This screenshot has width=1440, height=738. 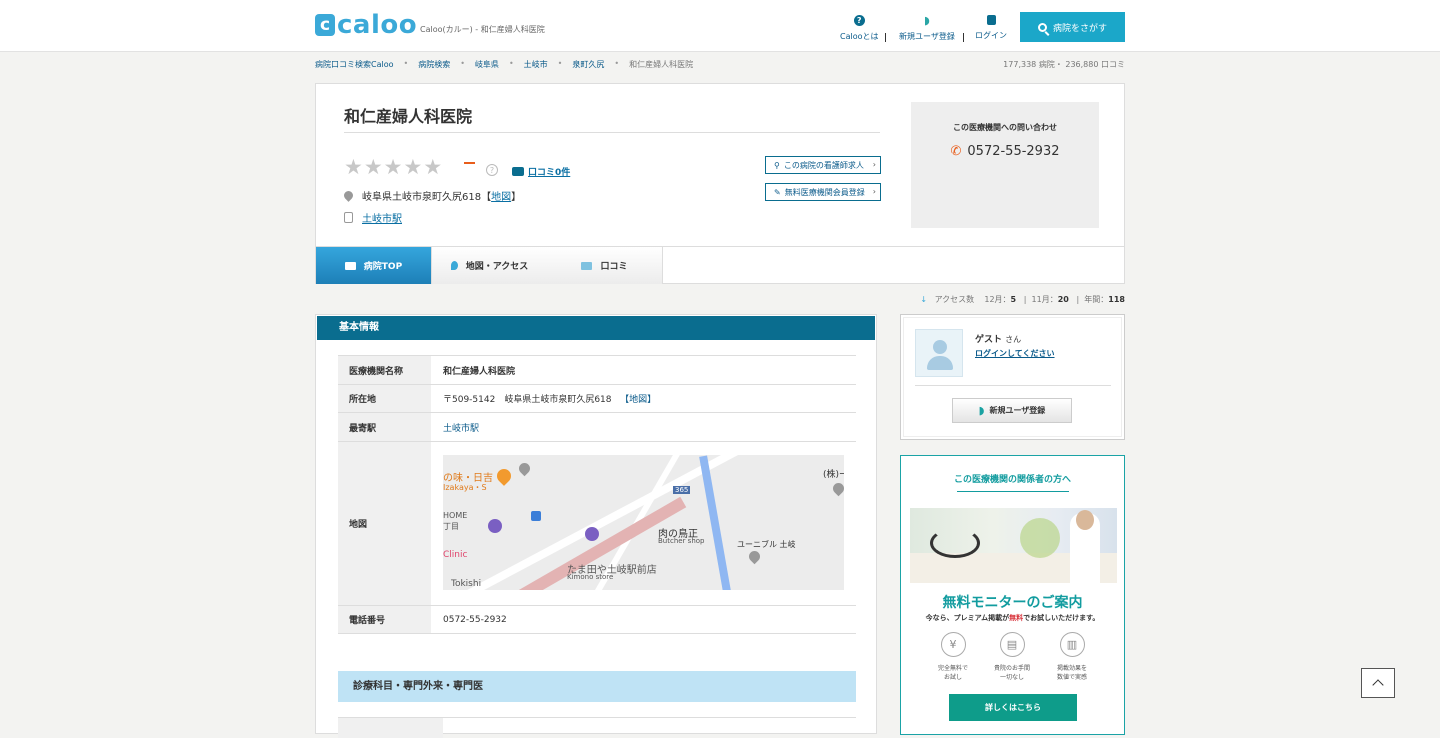 I want to click on arrow-down-icon: ↓, so click(x=924, y=299).